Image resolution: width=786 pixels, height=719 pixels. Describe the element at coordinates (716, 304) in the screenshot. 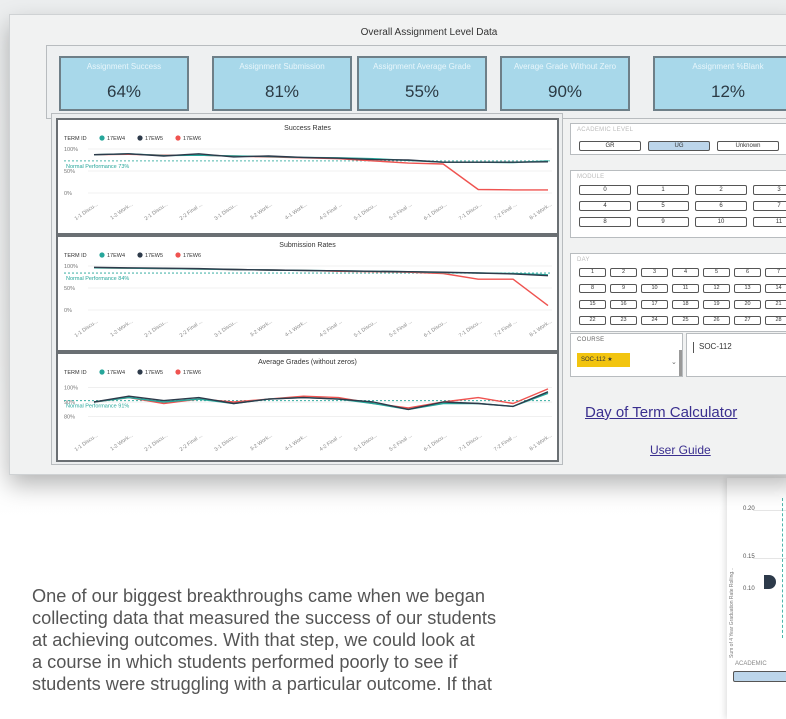

I see `day-19-button: 19` at that location.